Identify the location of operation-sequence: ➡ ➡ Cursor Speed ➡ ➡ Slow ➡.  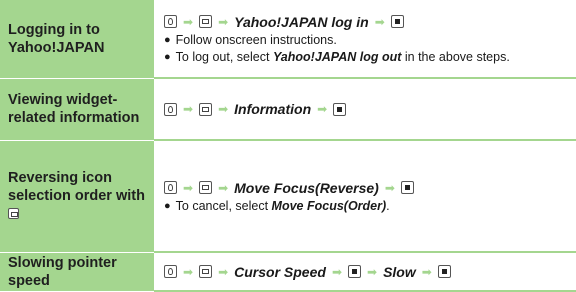
(365, 272).